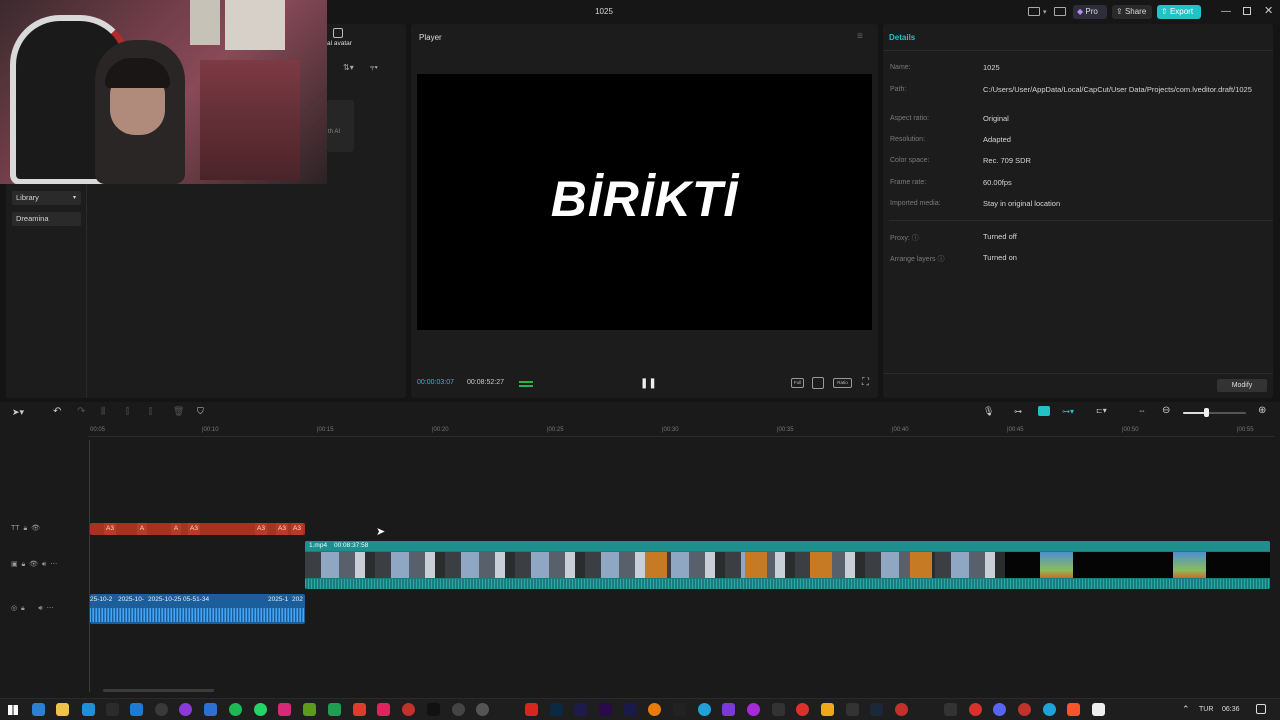  What do you see at coordinates (101, 599) in the screenshot?
I see `audio-clip-label: 25-10-2` at bounding box center [101, 599].